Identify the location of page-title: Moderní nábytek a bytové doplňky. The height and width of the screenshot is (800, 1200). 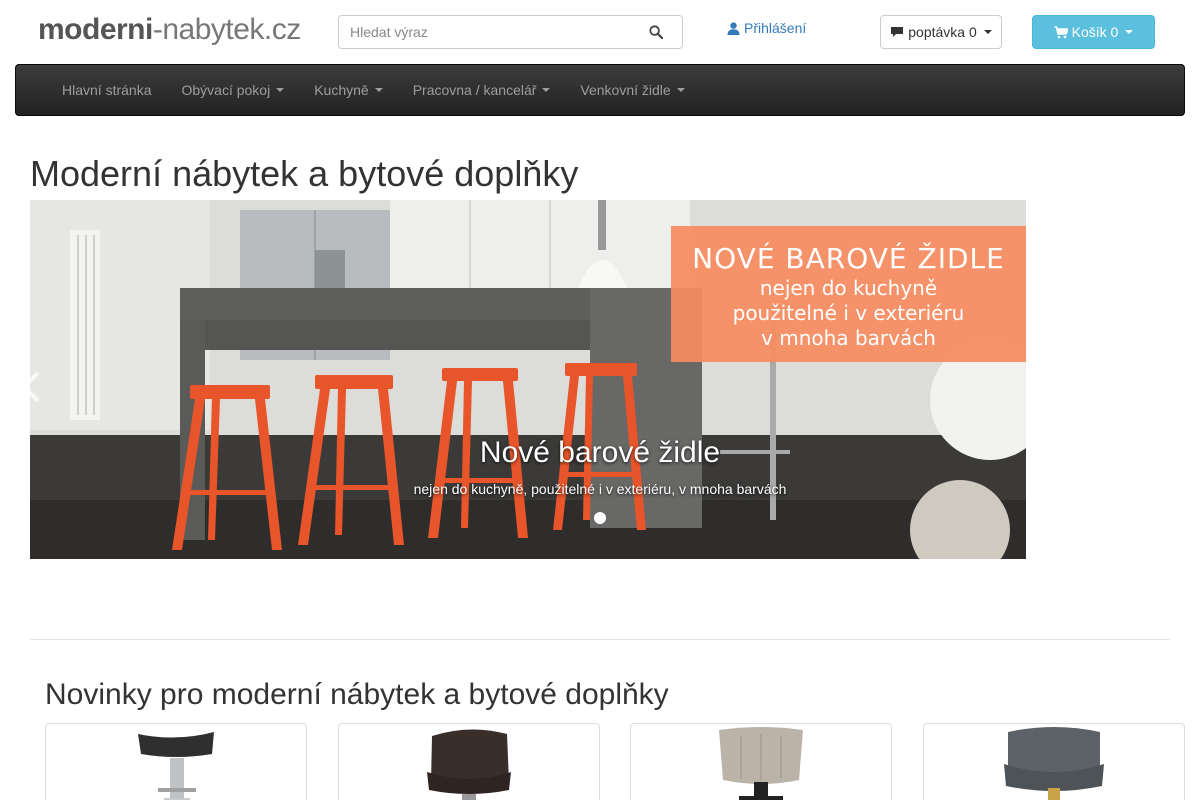
(304, 173).